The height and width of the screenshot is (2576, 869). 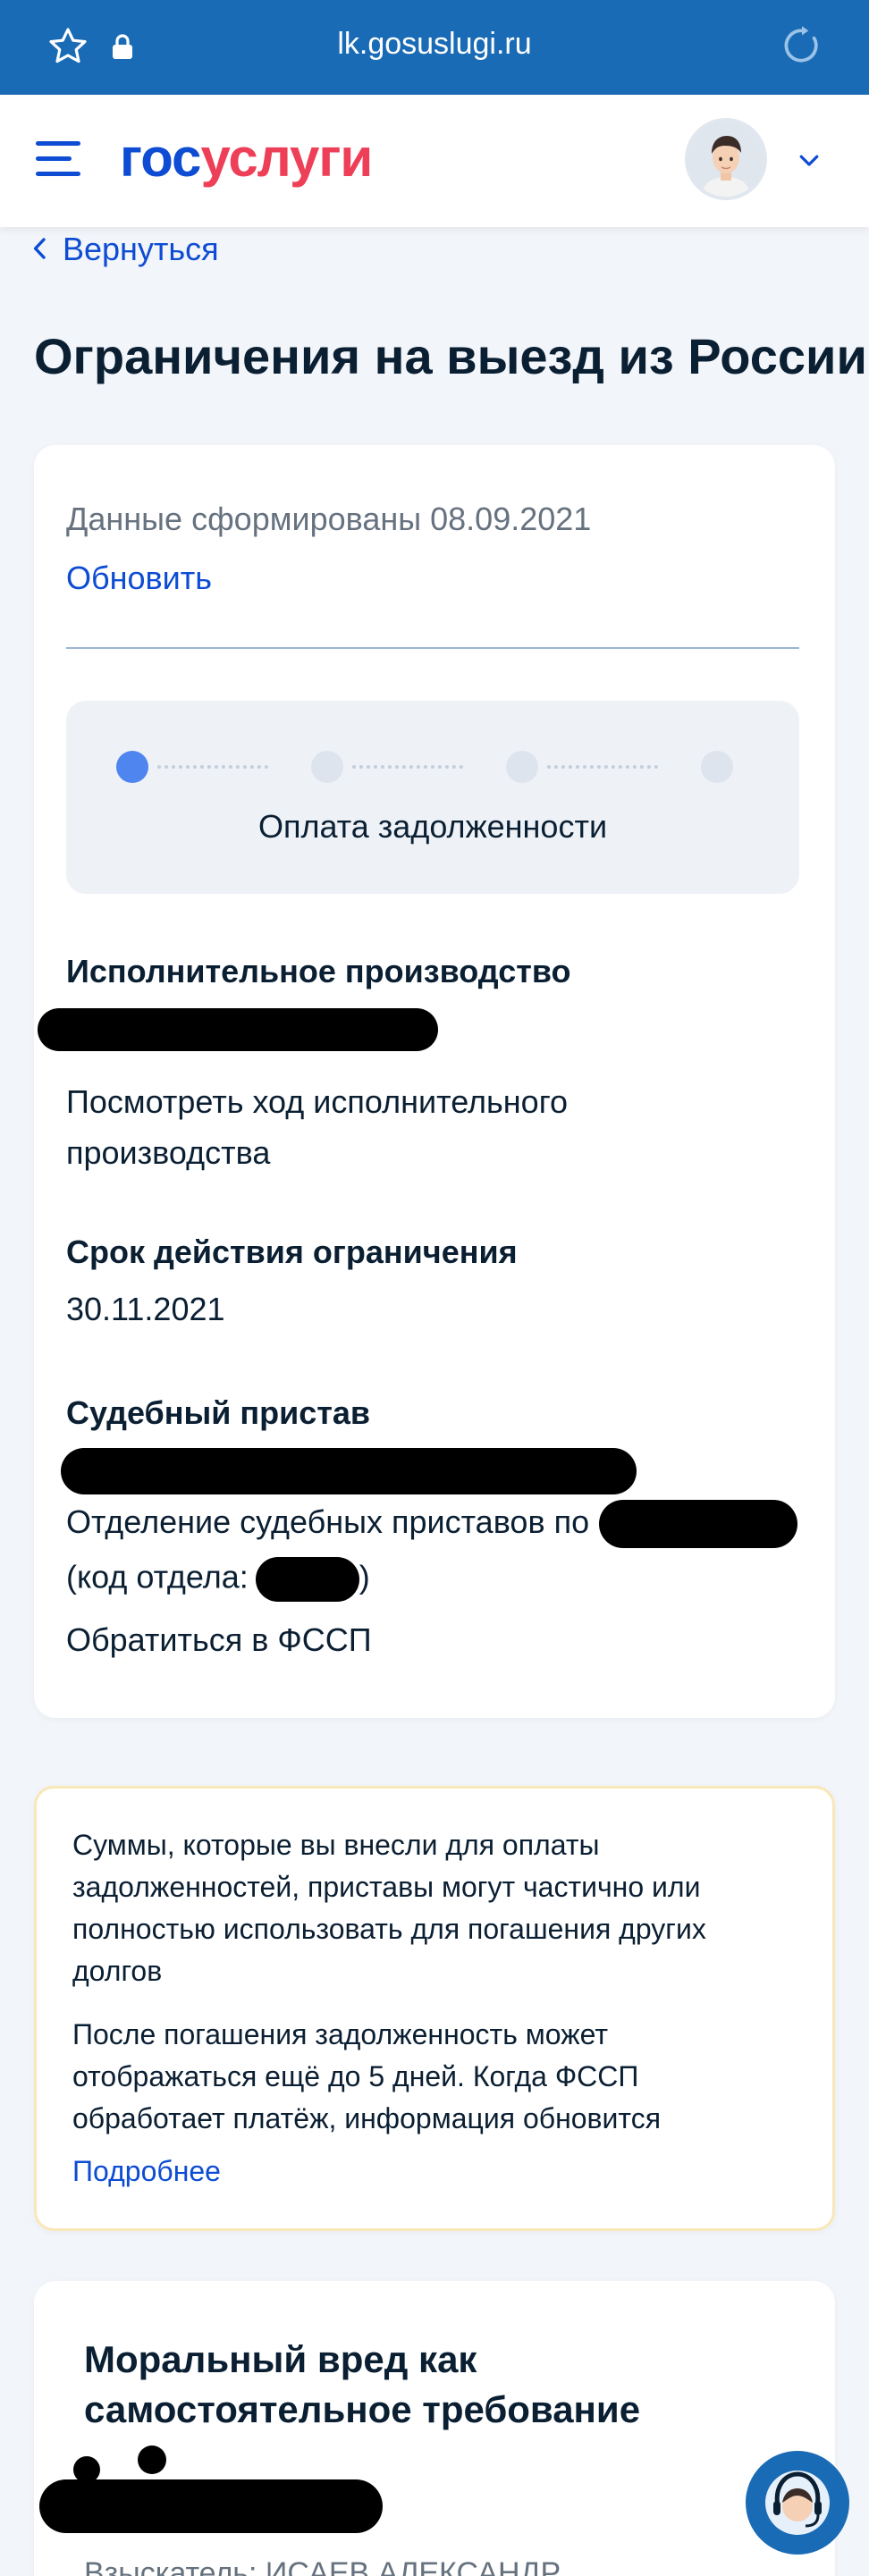 What do you see at coordinates (434, 45) in the screenshot?
I see `address-bar-url: lk.gosuslugi.ru` at bounding box center [434, 45].